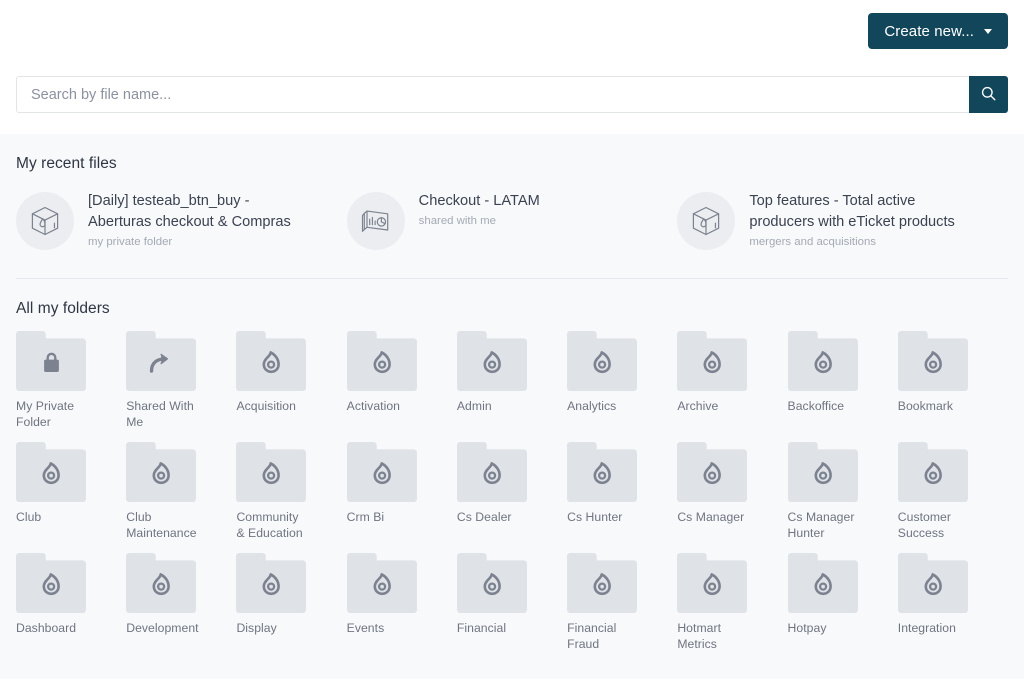 The height and width of the screenshot is (681, 1024). I want to click on folder-item: Customer Success, so click(952, 491).